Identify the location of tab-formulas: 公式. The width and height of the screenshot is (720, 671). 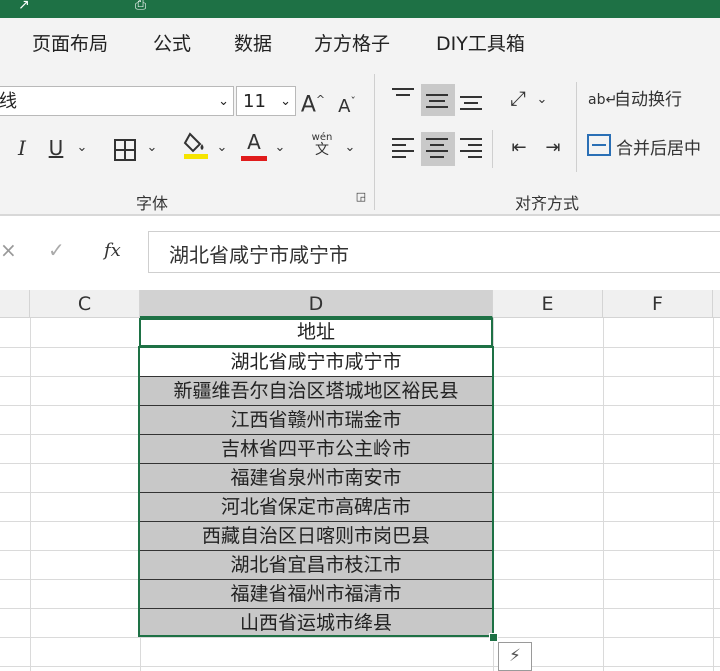
(172, 42).